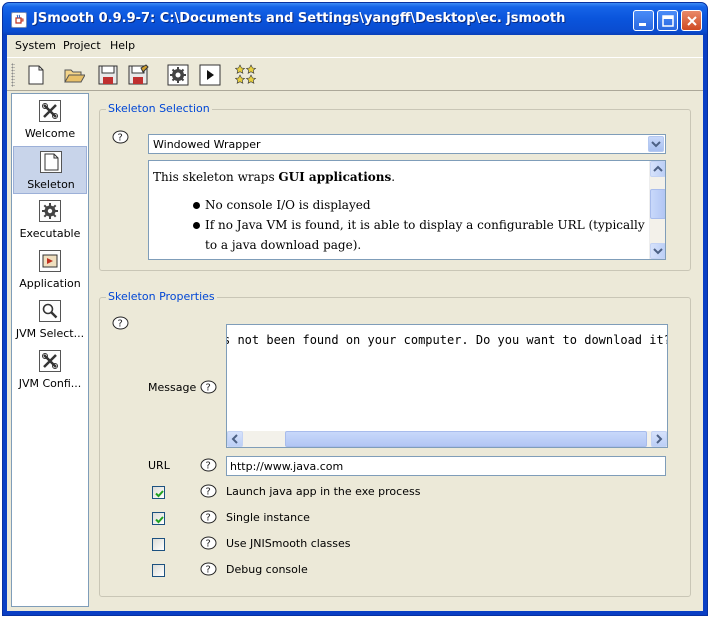  Describe the element at coordinates (74, 75) in the screenshot. I see `open-folder-icon` at that location.